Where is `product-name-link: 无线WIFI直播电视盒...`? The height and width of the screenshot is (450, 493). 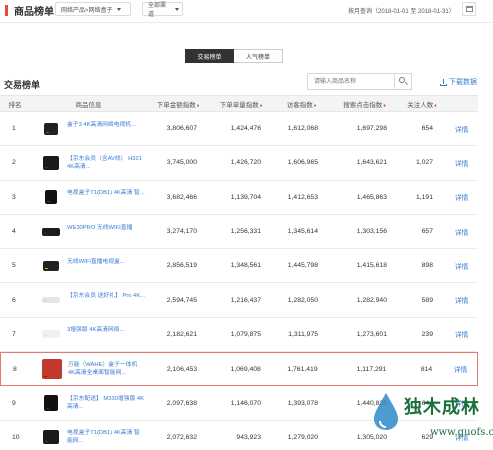
product-name-link: 无线WIFI直播电视盒... is located at coordinates (106, 266).